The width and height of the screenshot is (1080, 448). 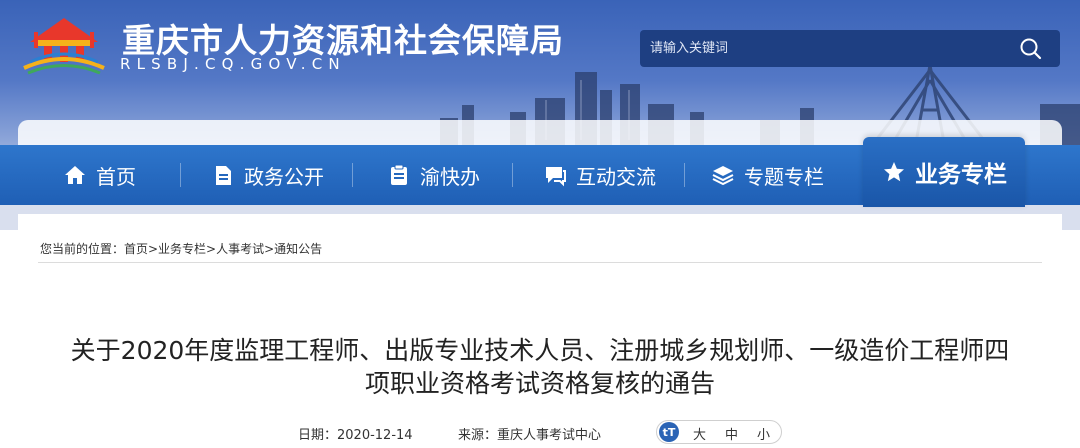 What do you see at coordinates (830, 48) in the screenshot?
I see `search-input` at bounding box center [830, 48].